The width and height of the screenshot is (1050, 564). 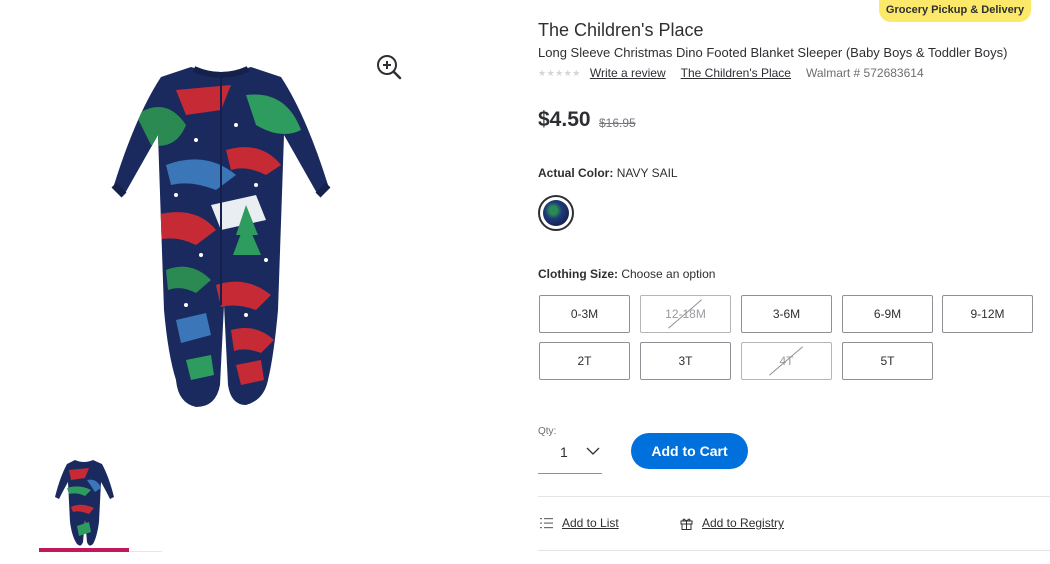 What do you see at coordinates (617, 123) in the screenshot?
I see `was-price: $16.95` at bounding box center [617, 123].